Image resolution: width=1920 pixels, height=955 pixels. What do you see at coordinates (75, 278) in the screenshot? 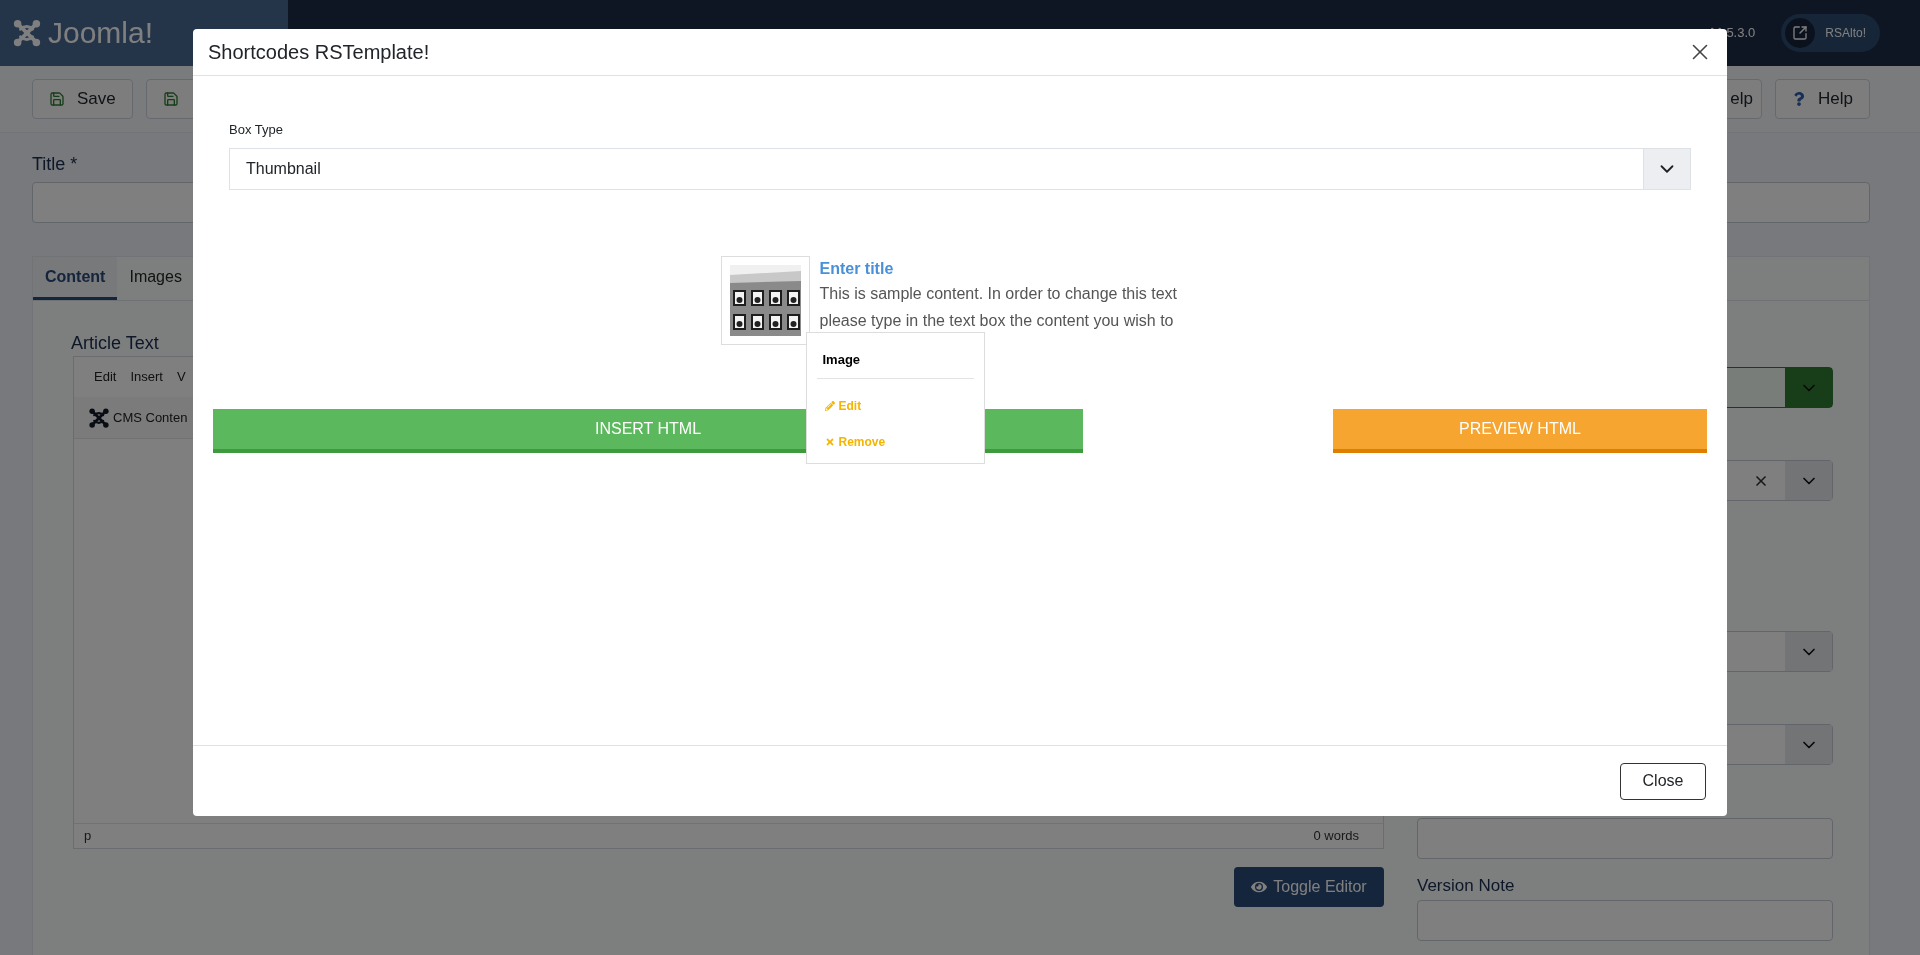
I see `tab: Content` at bounding box center [75, 278].